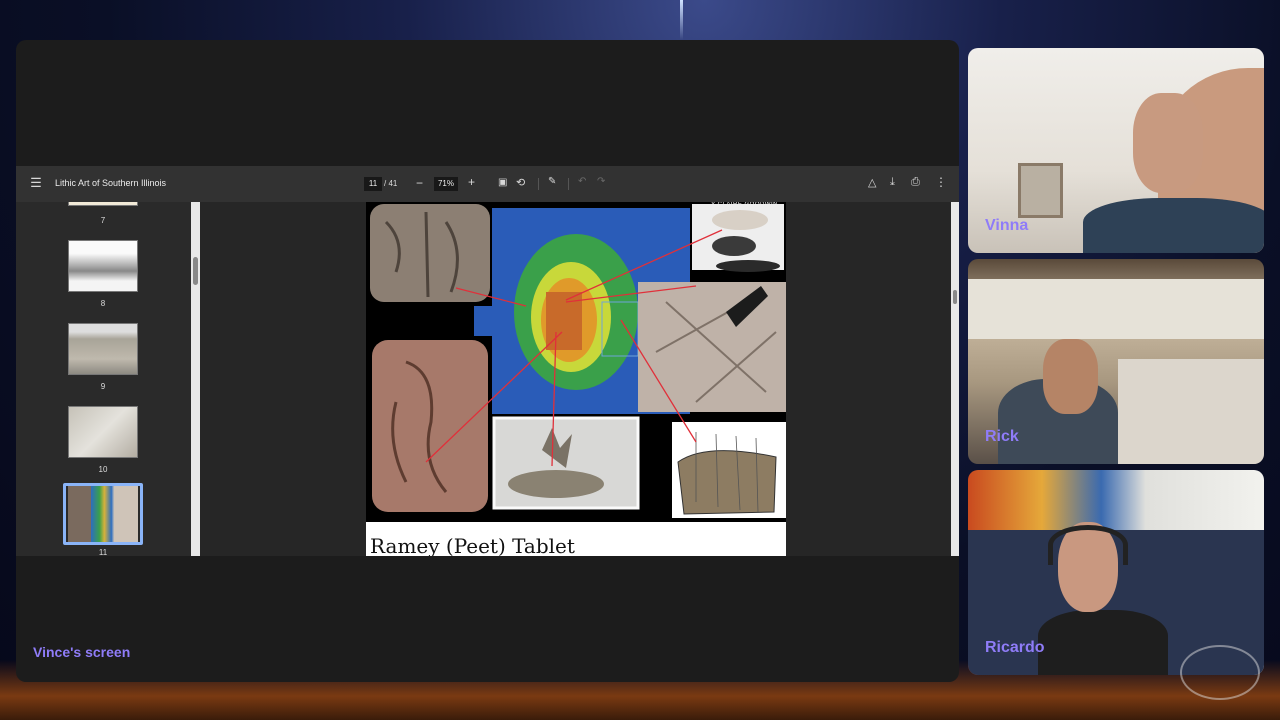 The width and height of the screenshot is (1280, 720). Describe the element at coordinates (1116, 309) in the screenshot. I see `kitchen-cabinets` at that location.